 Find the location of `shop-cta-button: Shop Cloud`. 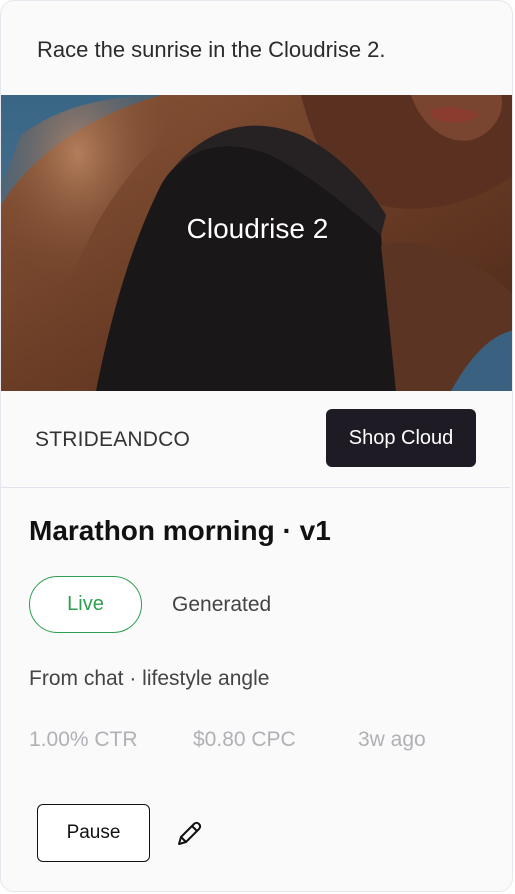

shop-cta-button: Shop Cloud is located at coordinates (401, 438).